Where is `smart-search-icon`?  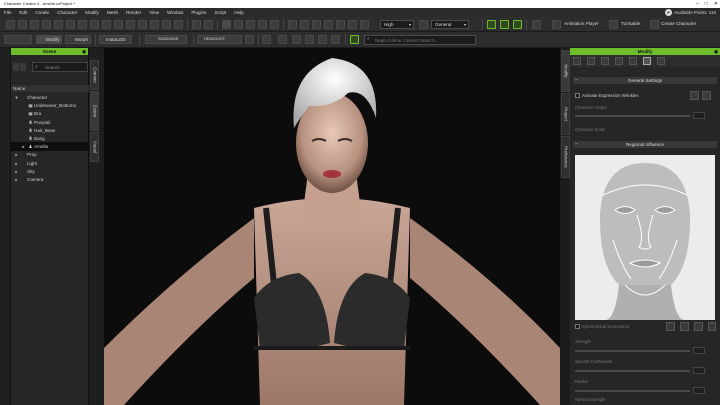
smart-search-icon is located at coordinates (354, 39).